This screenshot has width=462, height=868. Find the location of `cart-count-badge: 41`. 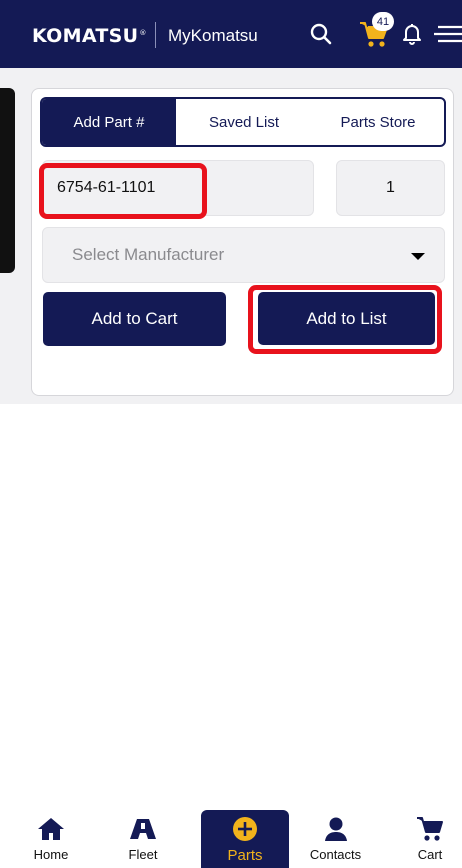

cart-count-badge: 41 is located at coordinates (383, 21).